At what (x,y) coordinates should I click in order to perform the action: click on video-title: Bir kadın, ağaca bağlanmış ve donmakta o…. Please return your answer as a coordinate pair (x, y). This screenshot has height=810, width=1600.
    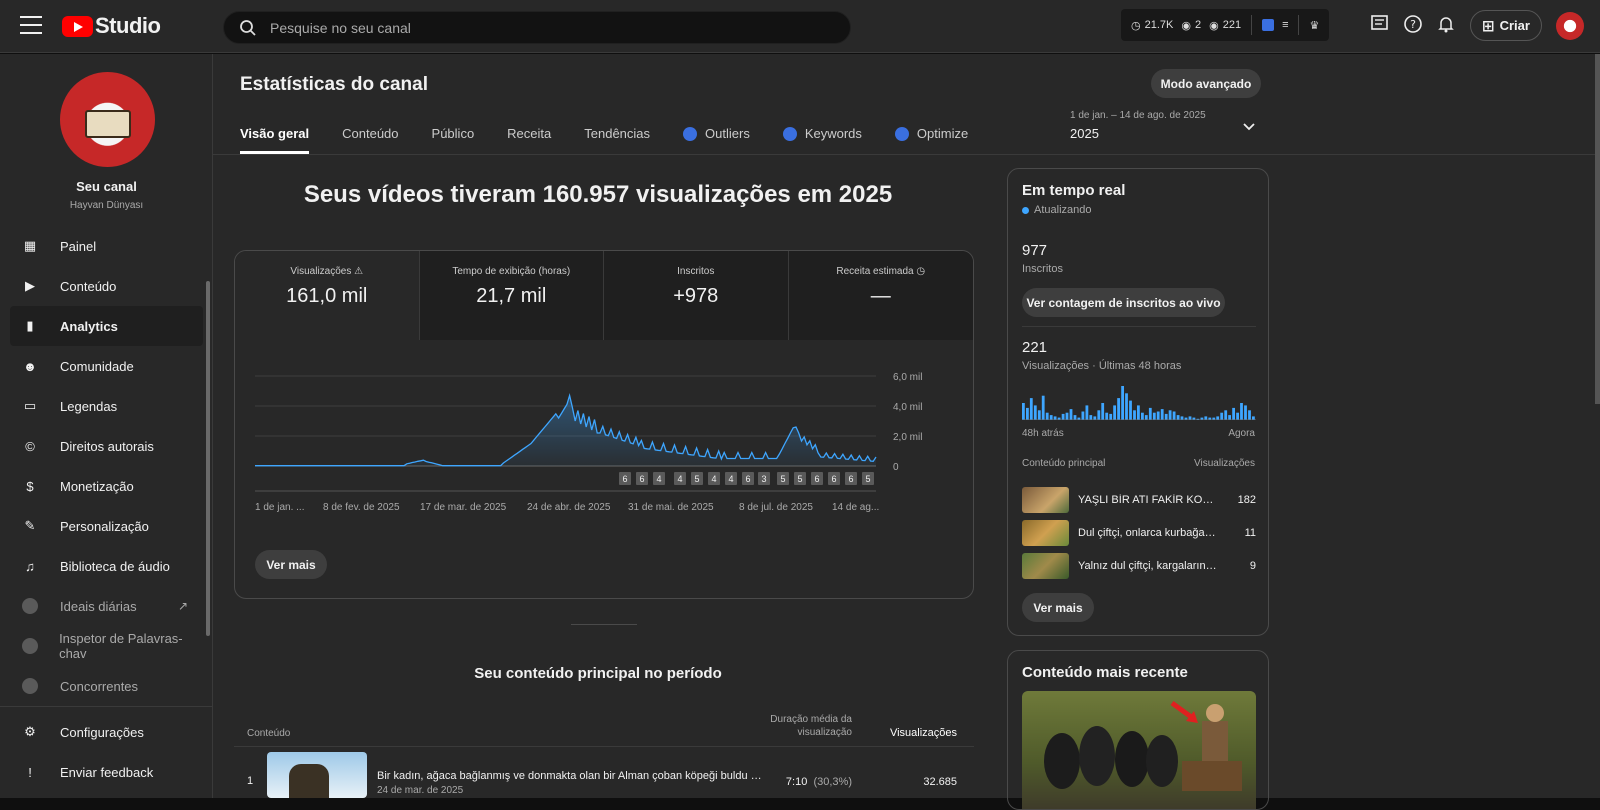
    Looking at the image, I should click on (572, 776).